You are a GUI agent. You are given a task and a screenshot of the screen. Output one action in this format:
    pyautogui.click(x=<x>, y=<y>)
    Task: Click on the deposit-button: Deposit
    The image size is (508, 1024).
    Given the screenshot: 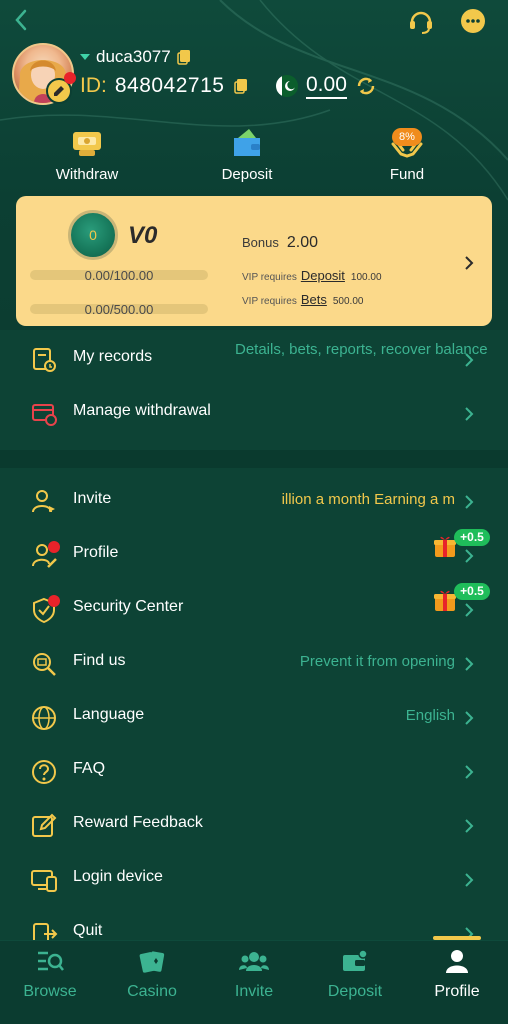 What is the action you would take?
    pyautogui.click(x=247, y=159)
    